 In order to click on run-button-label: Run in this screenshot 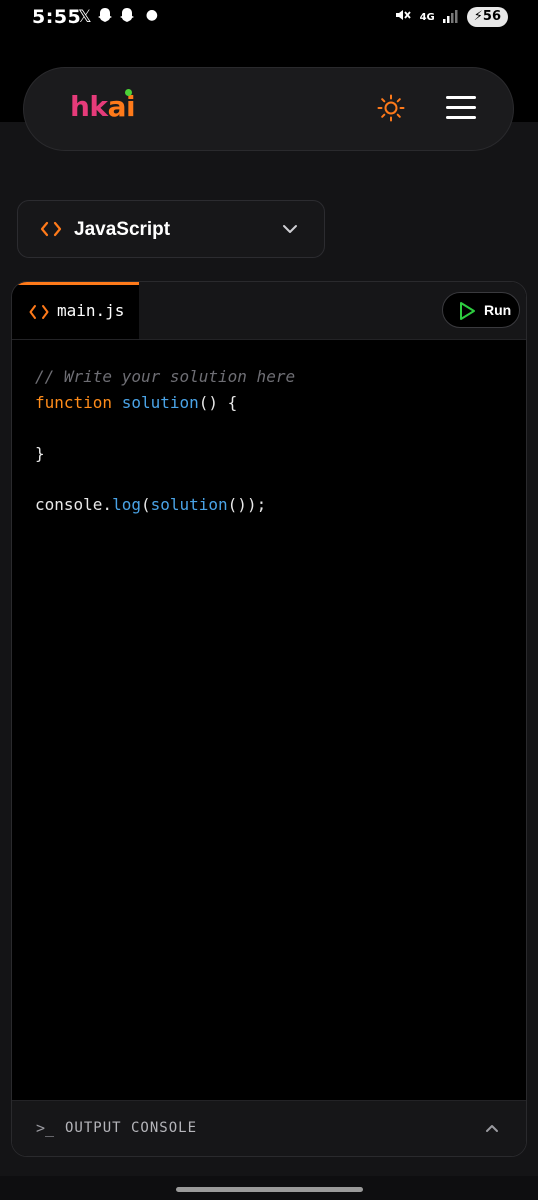, I will do `click(498, 310)`.